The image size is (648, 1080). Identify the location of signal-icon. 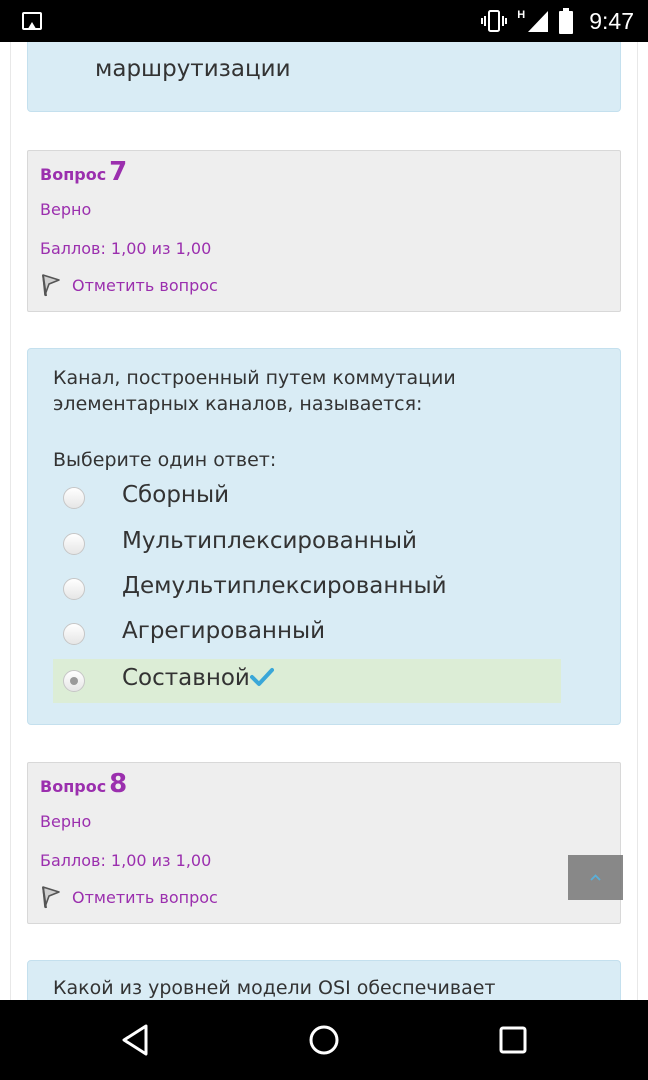
(538, 21).